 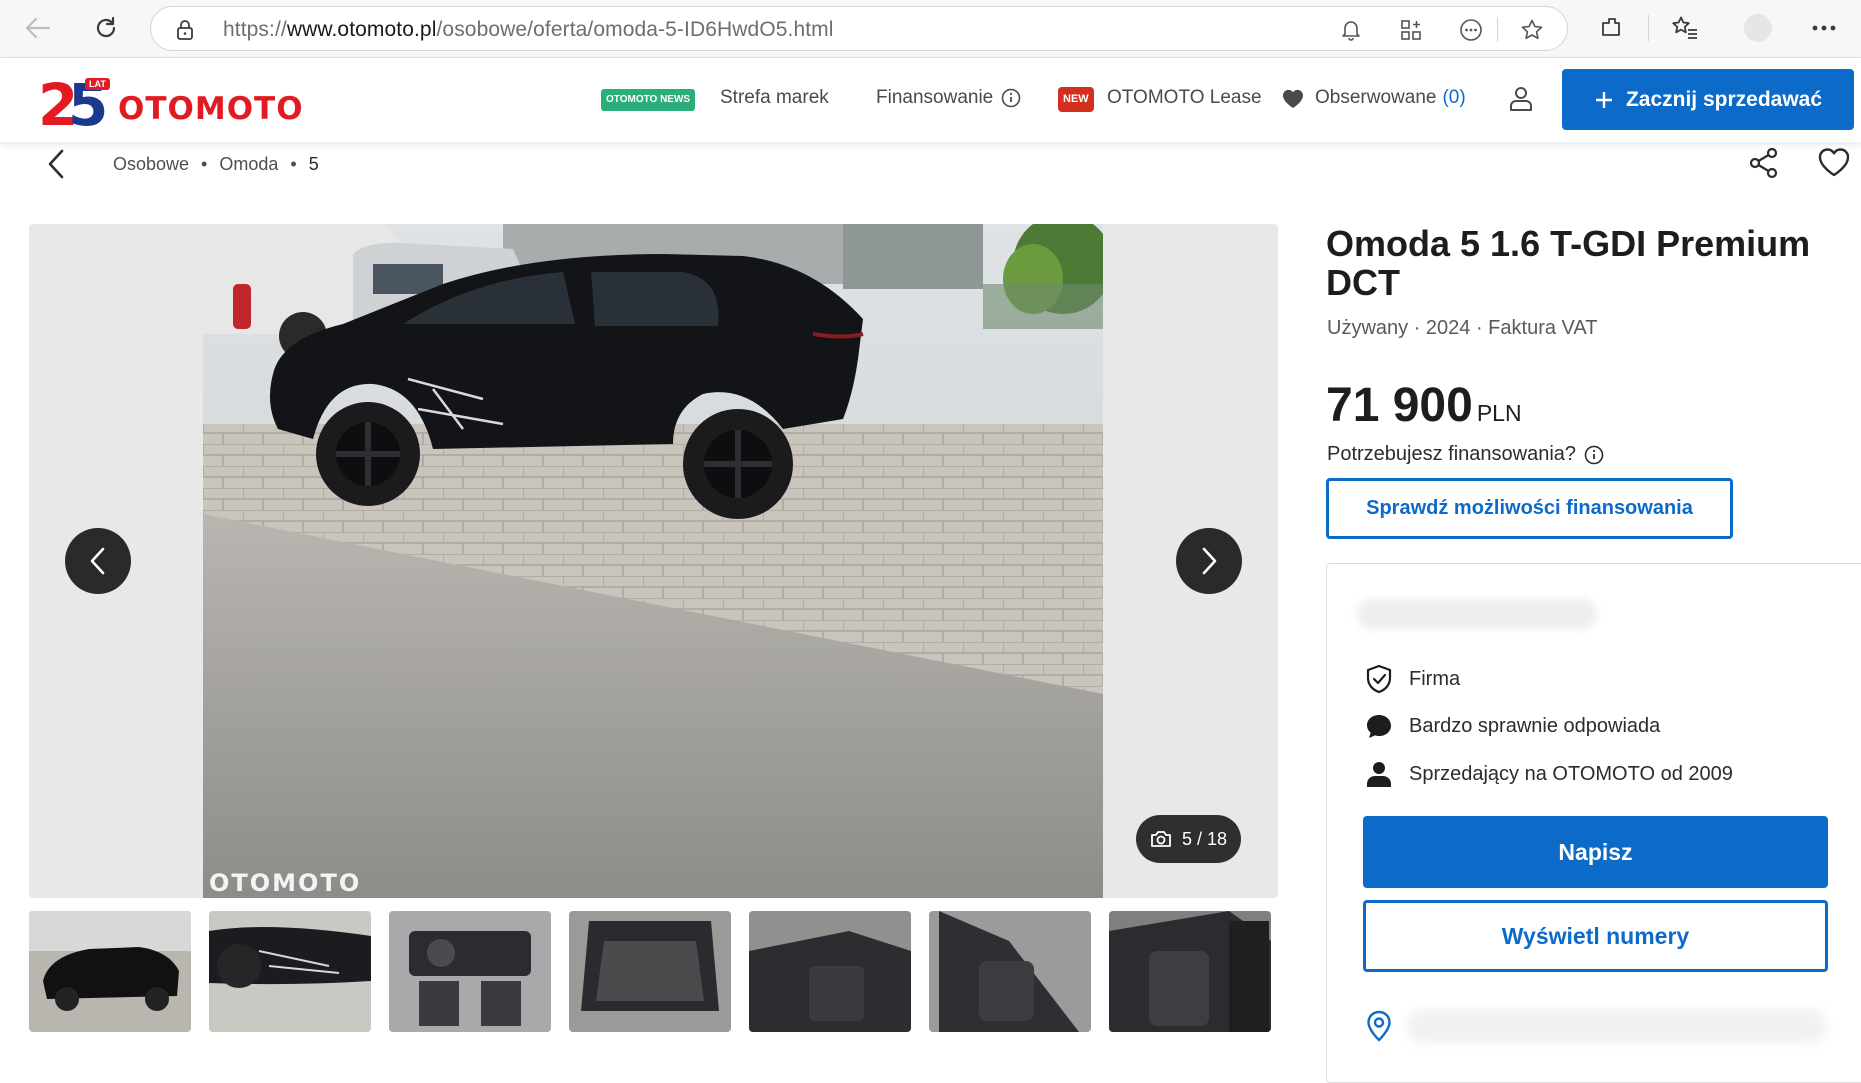 What do you see at coordinates (1764, 163) in the screenshot?
I see `share-icon` at bounding box center [1764, 163].